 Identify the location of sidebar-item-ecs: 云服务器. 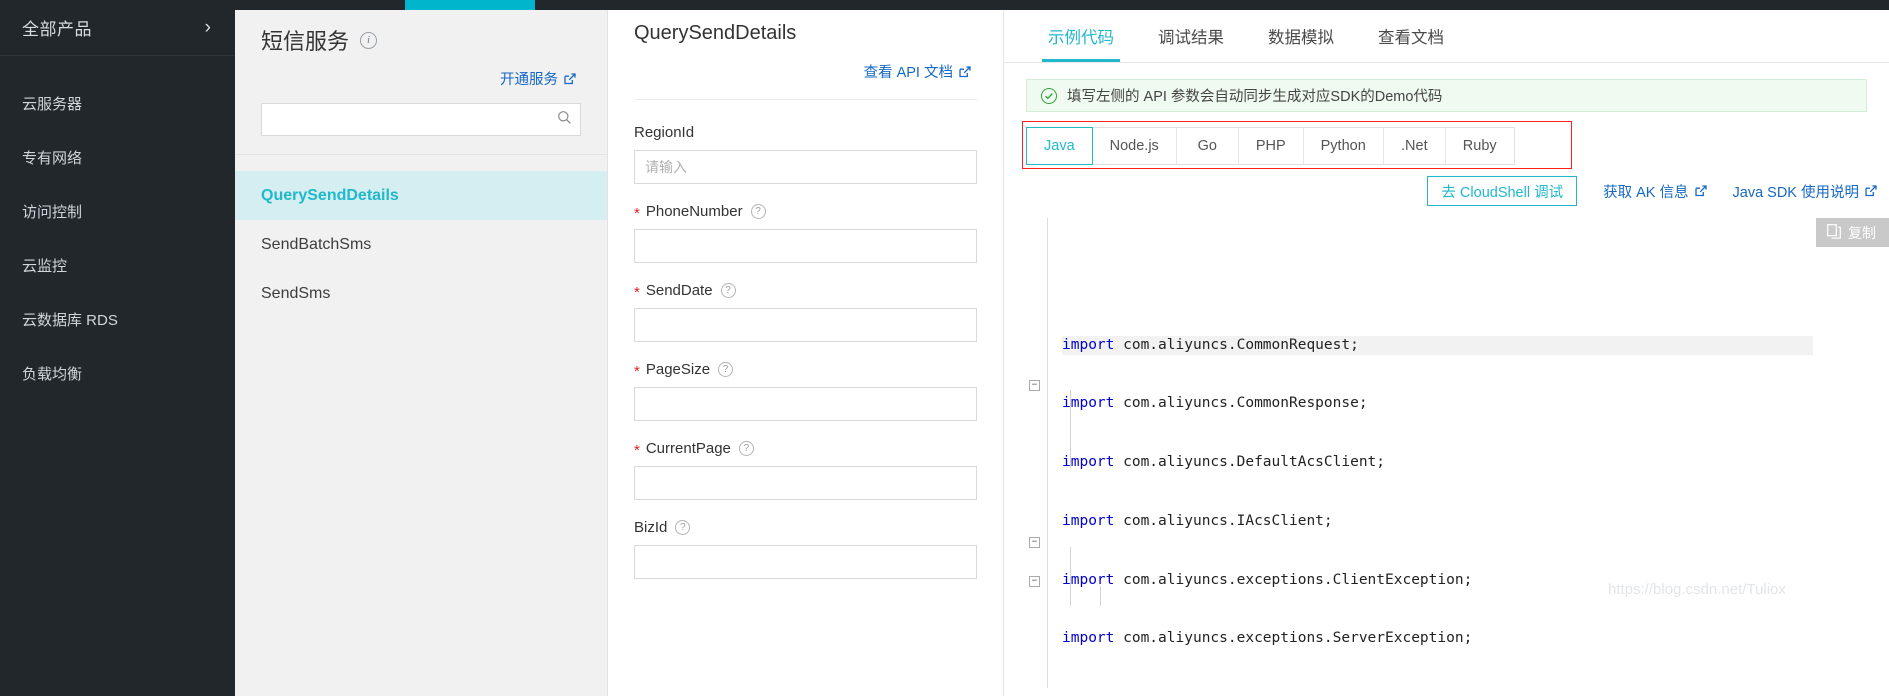
(117, 103).